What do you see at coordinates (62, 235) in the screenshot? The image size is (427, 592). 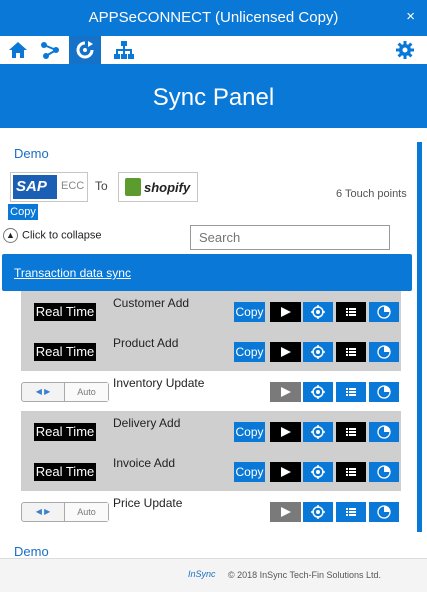 I see `collapse-label: Click to collapse` at bounding box center [62, 235].